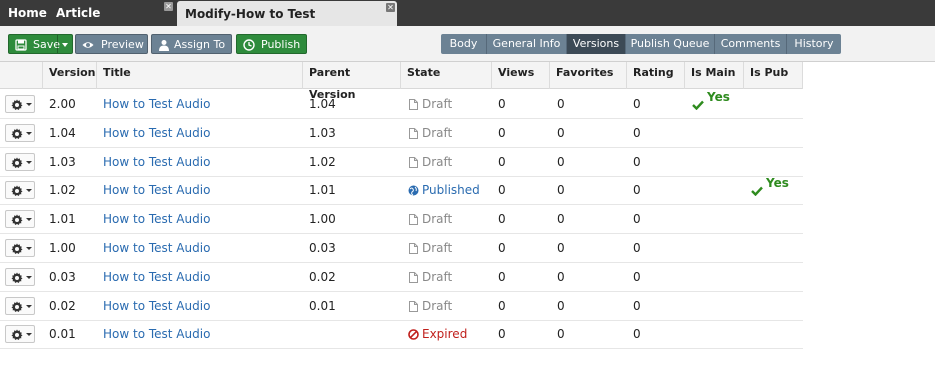  I want to click on tab-home: Home, so click(28, 13).